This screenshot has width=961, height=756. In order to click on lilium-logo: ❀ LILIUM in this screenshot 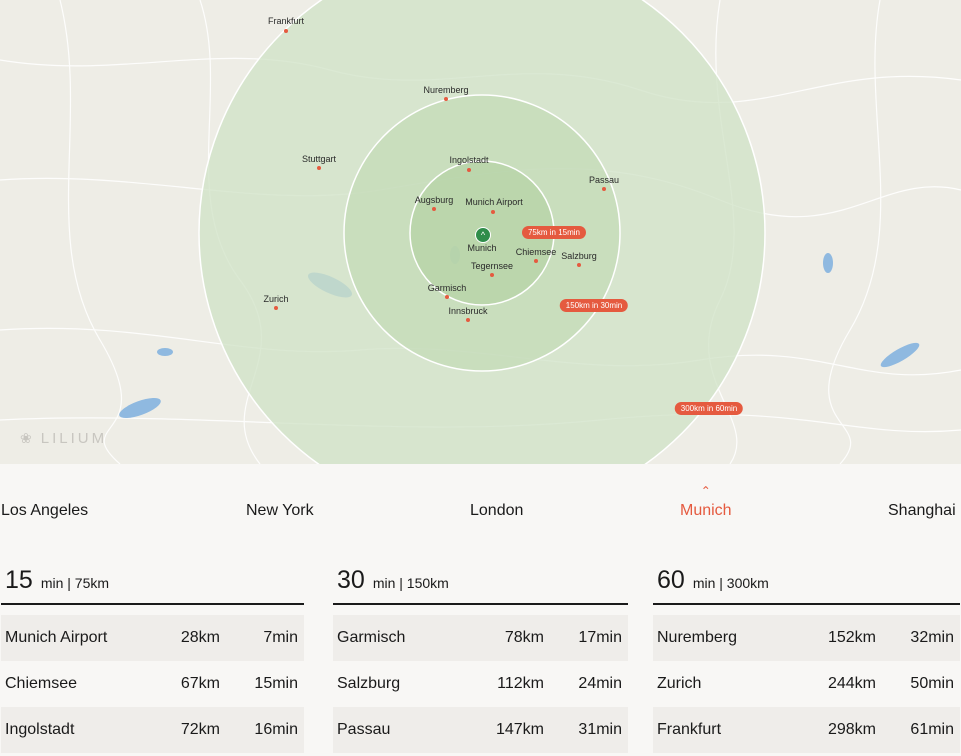, I will do `click(63, 438)`.